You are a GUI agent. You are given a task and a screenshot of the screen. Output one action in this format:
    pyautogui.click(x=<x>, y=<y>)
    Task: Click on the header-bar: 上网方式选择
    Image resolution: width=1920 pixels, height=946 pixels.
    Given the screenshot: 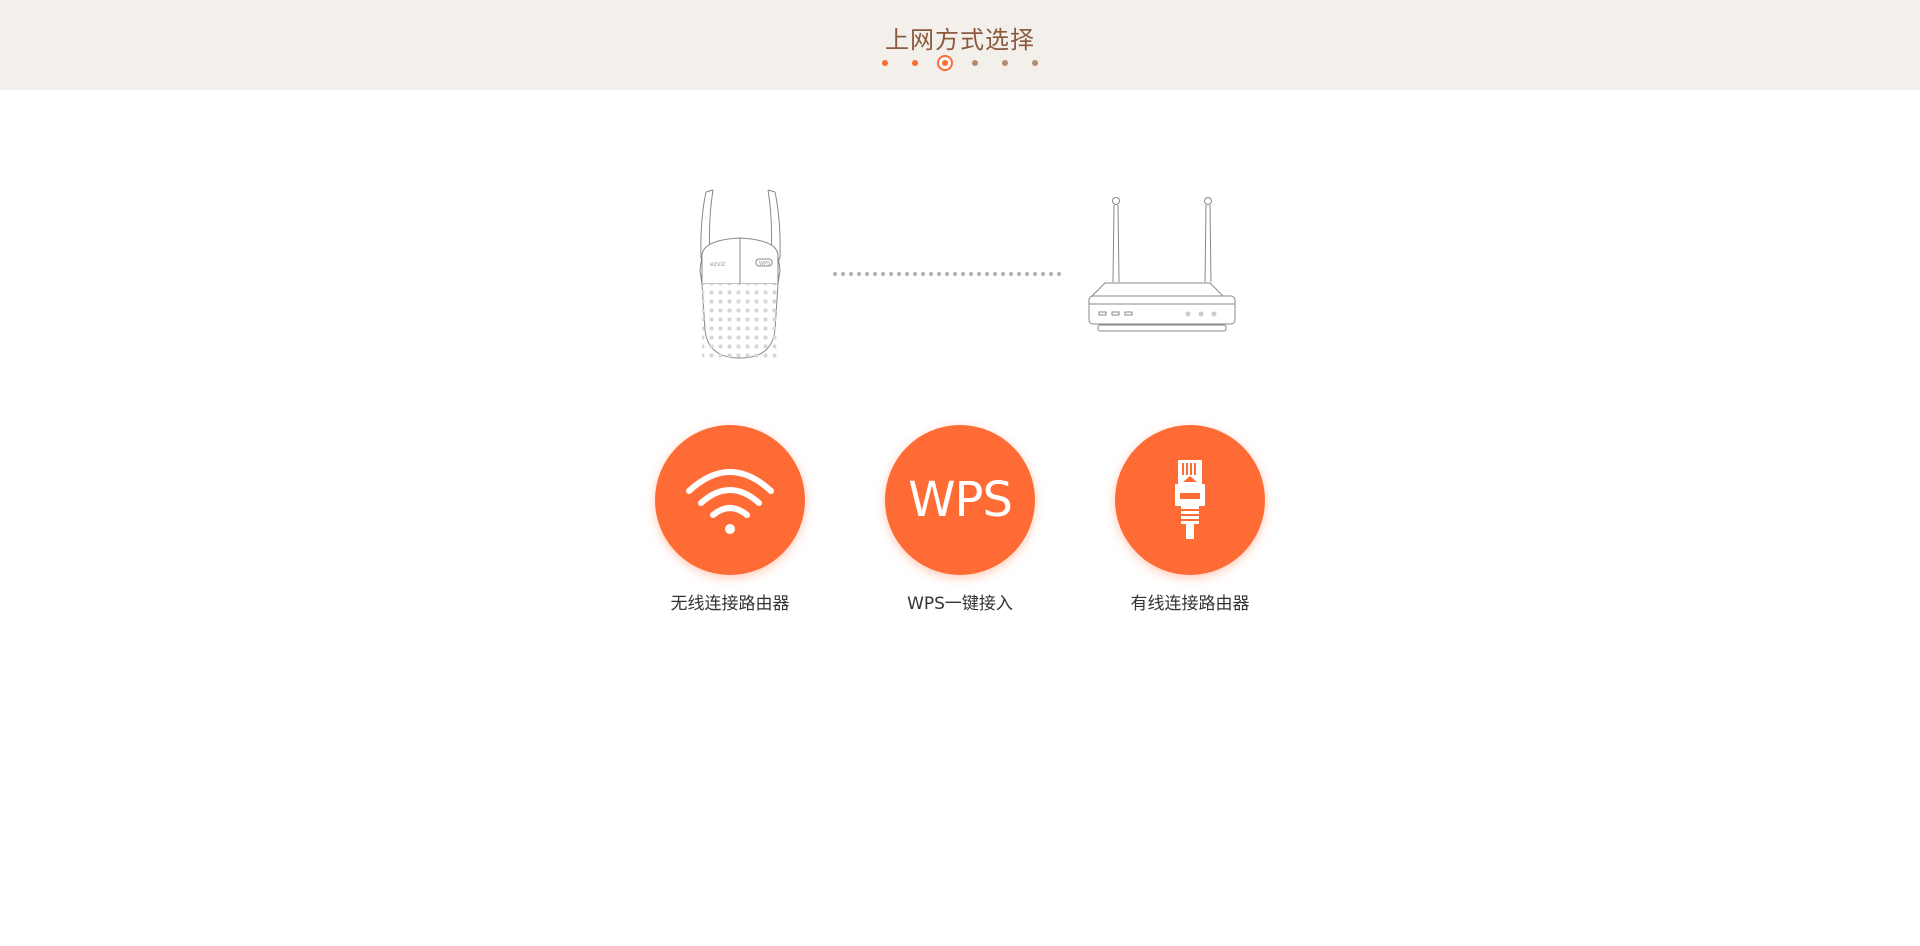 What is the action you would take?
    pyautogui.click(x=960, y=45)
    